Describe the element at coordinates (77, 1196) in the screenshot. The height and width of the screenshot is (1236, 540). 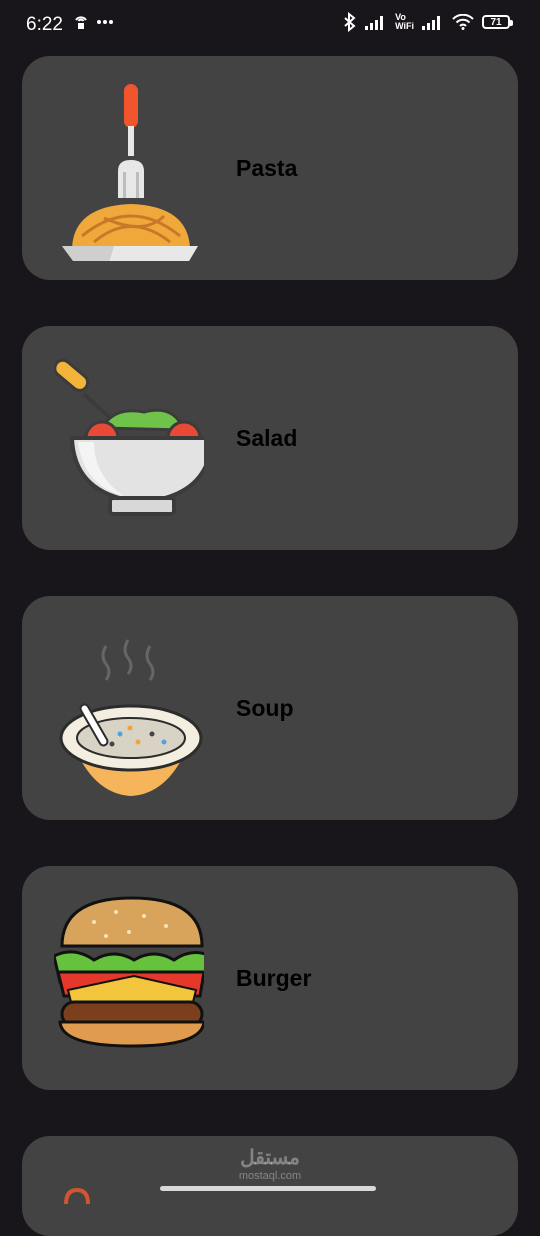
I see `food-partial-icon` at that location.